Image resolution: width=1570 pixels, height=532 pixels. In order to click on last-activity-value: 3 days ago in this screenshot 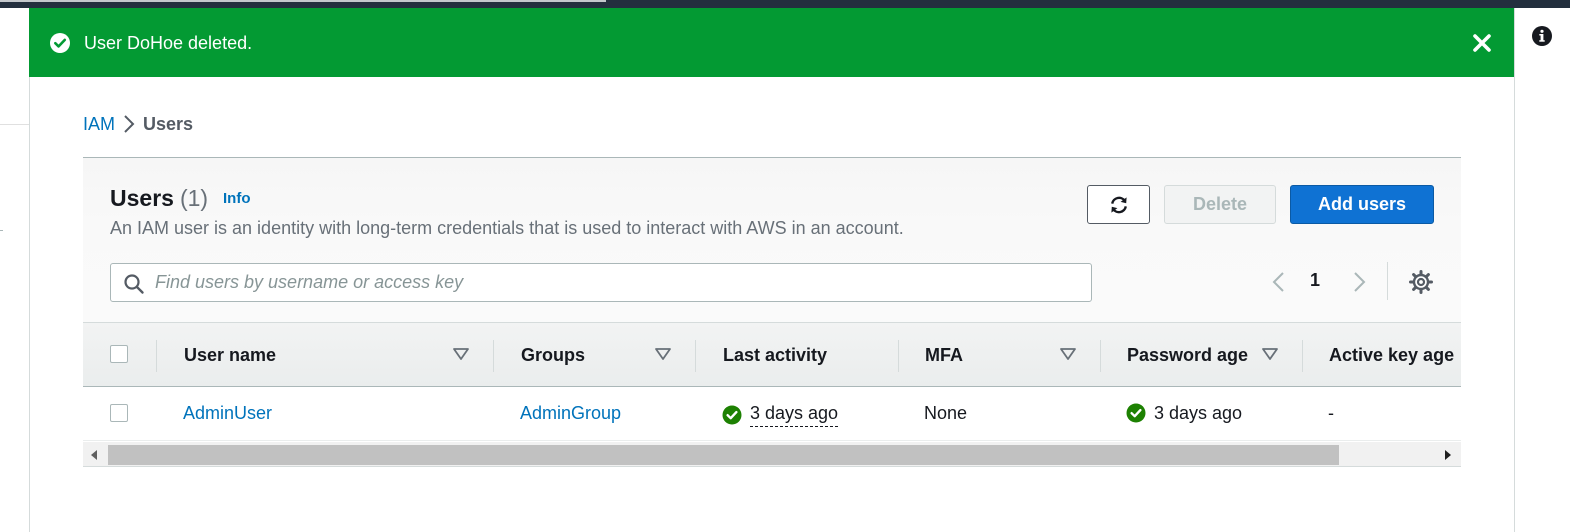, I will do `click(794, 414)`.